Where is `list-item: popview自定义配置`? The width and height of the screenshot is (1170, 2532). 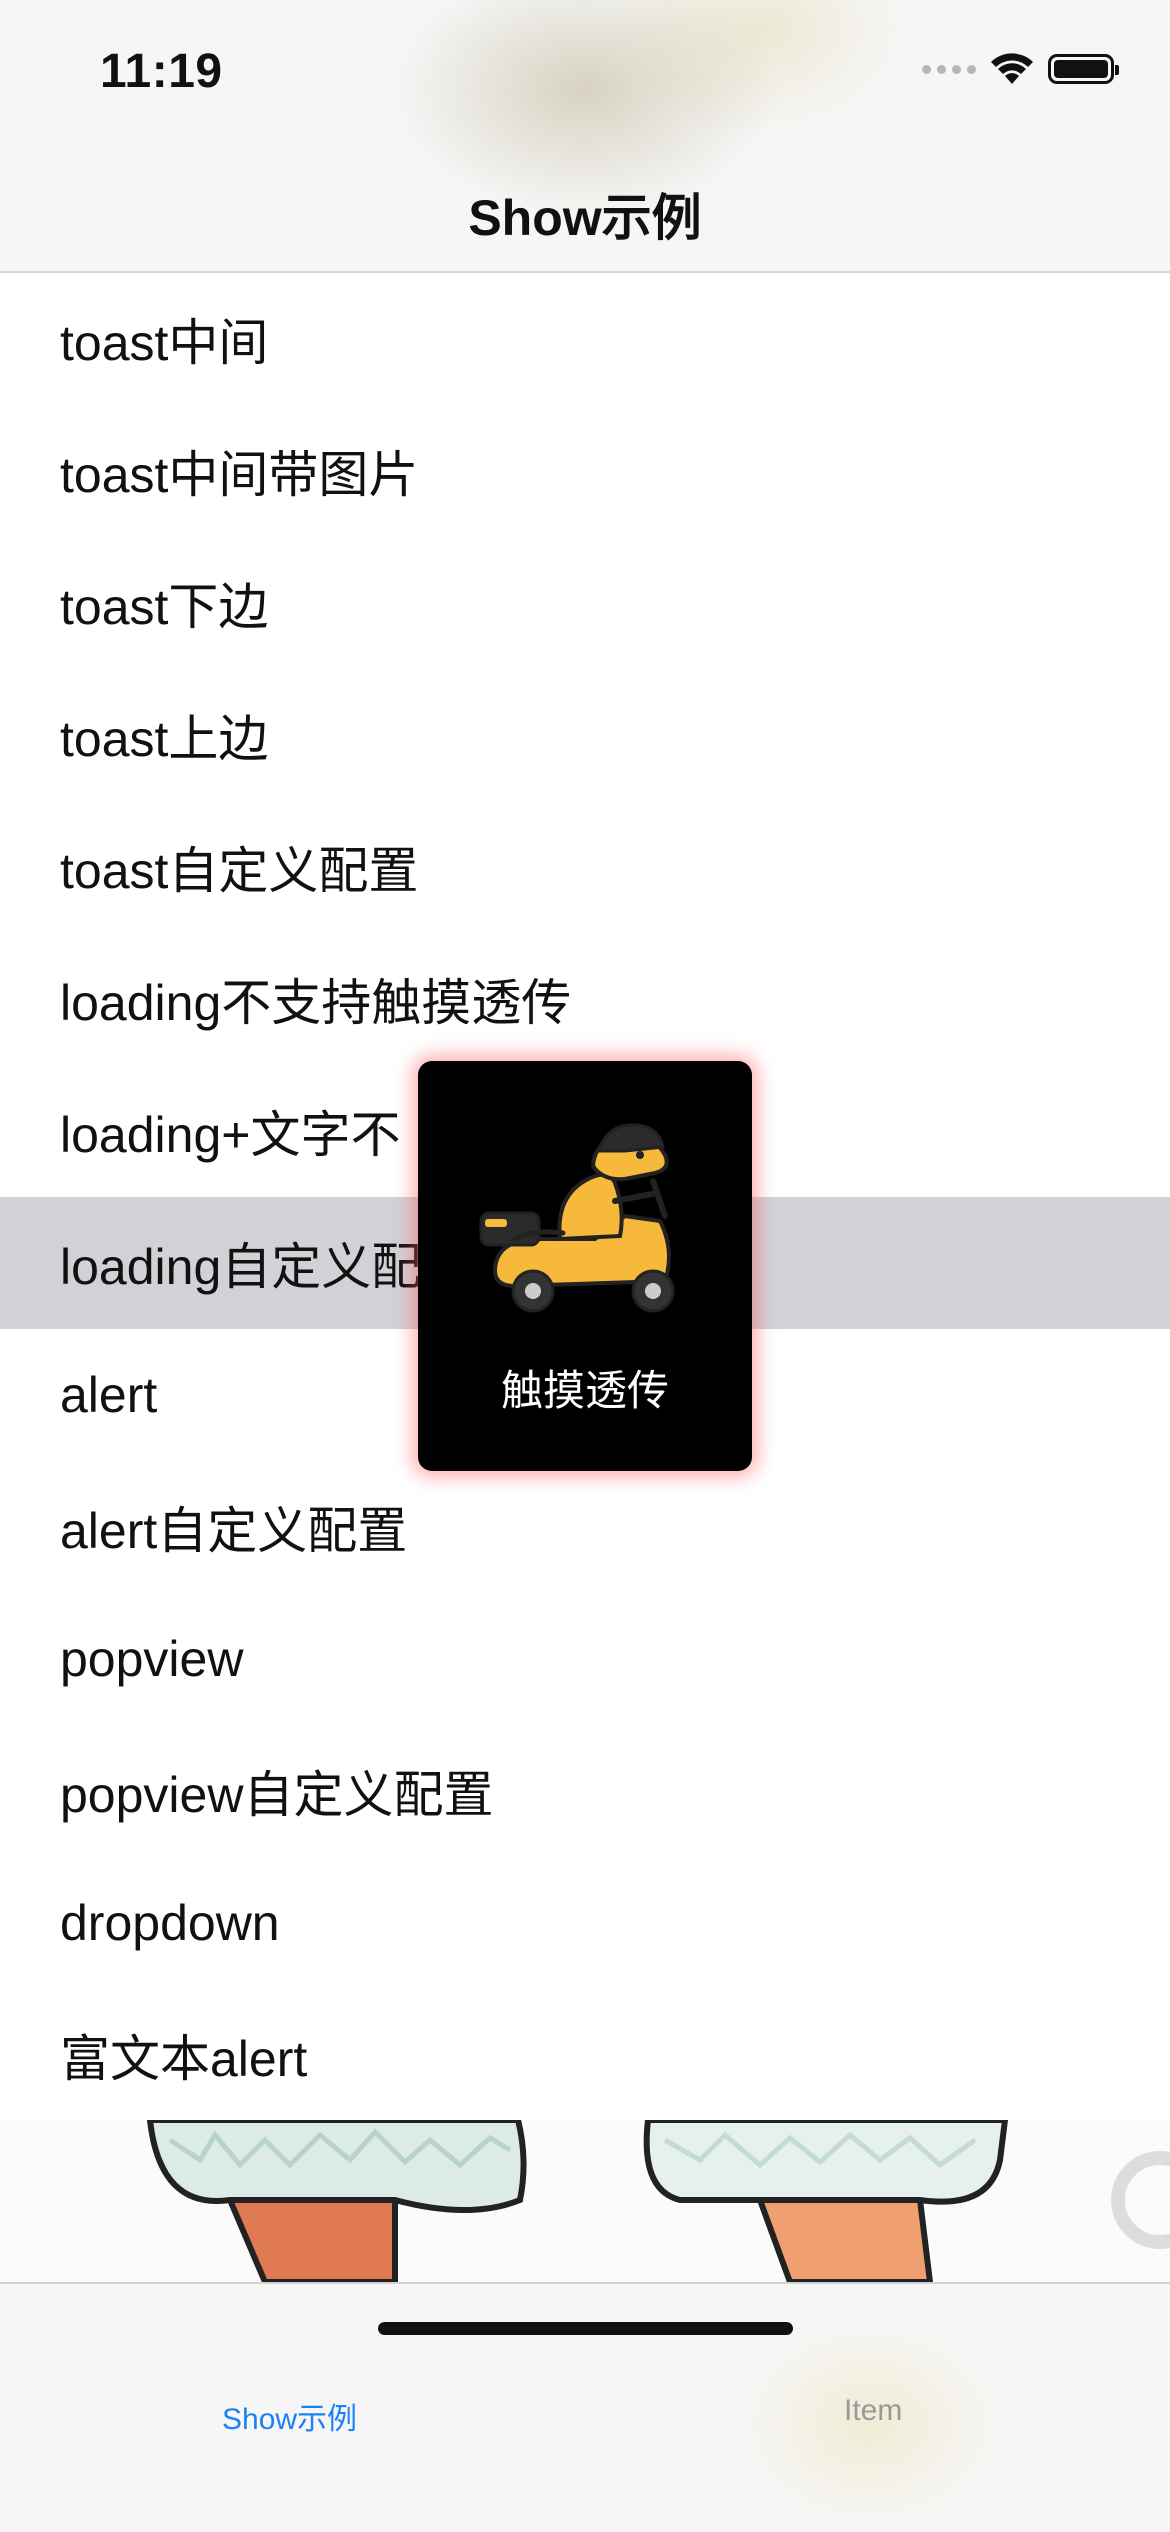 list-item: popview自定义配置 is located at coordinates (585, 1791).